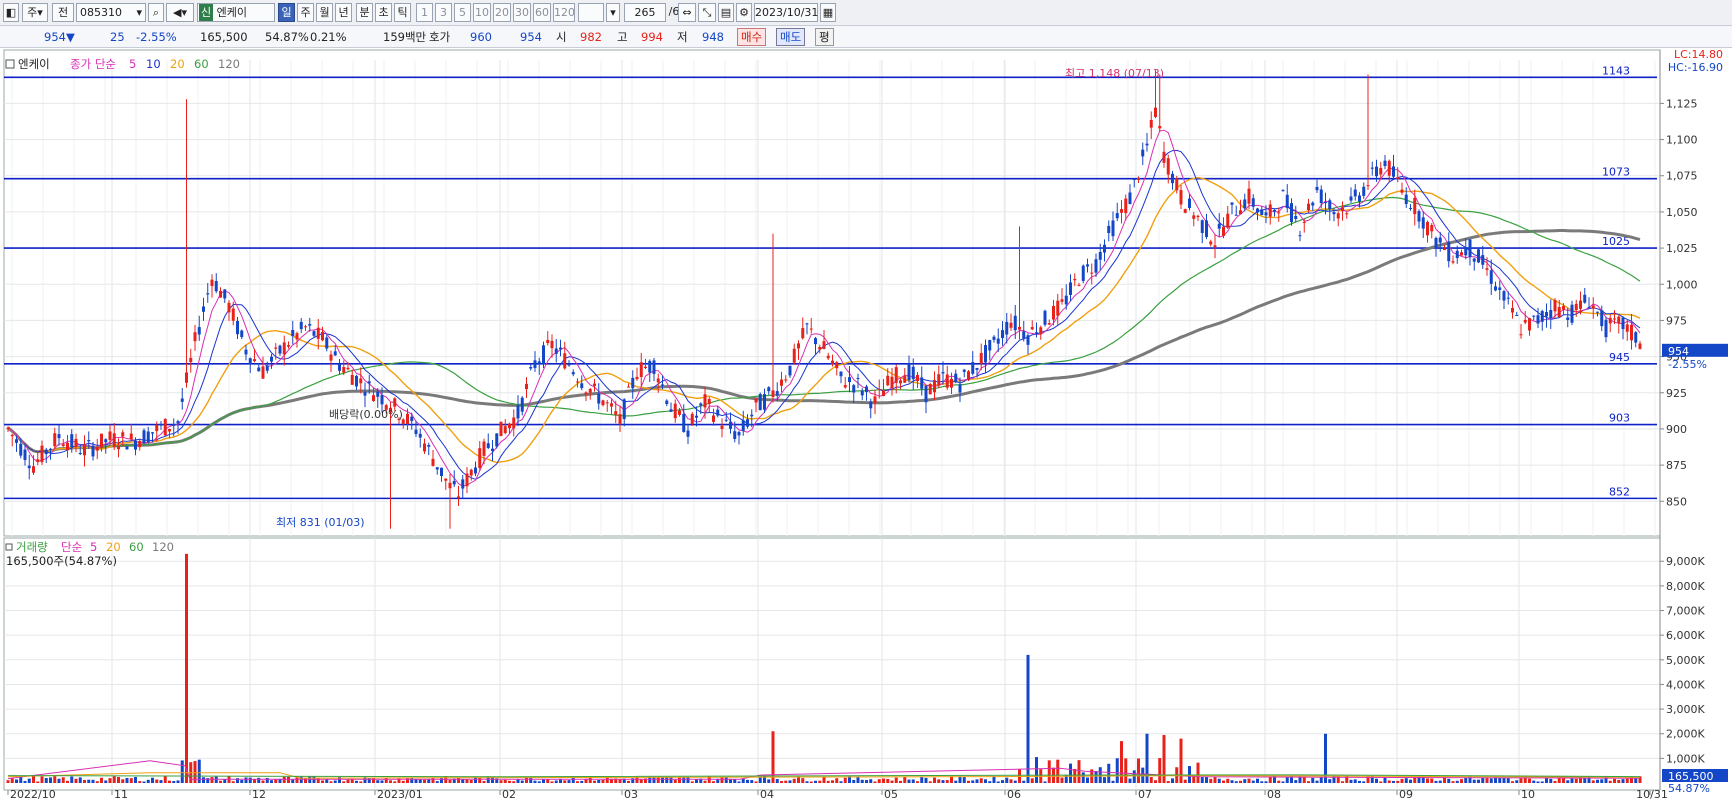  What do you see at coordinates (522, 12) in the screenshot?
I see `interval-30: 30` at bounding box center [522, 12].